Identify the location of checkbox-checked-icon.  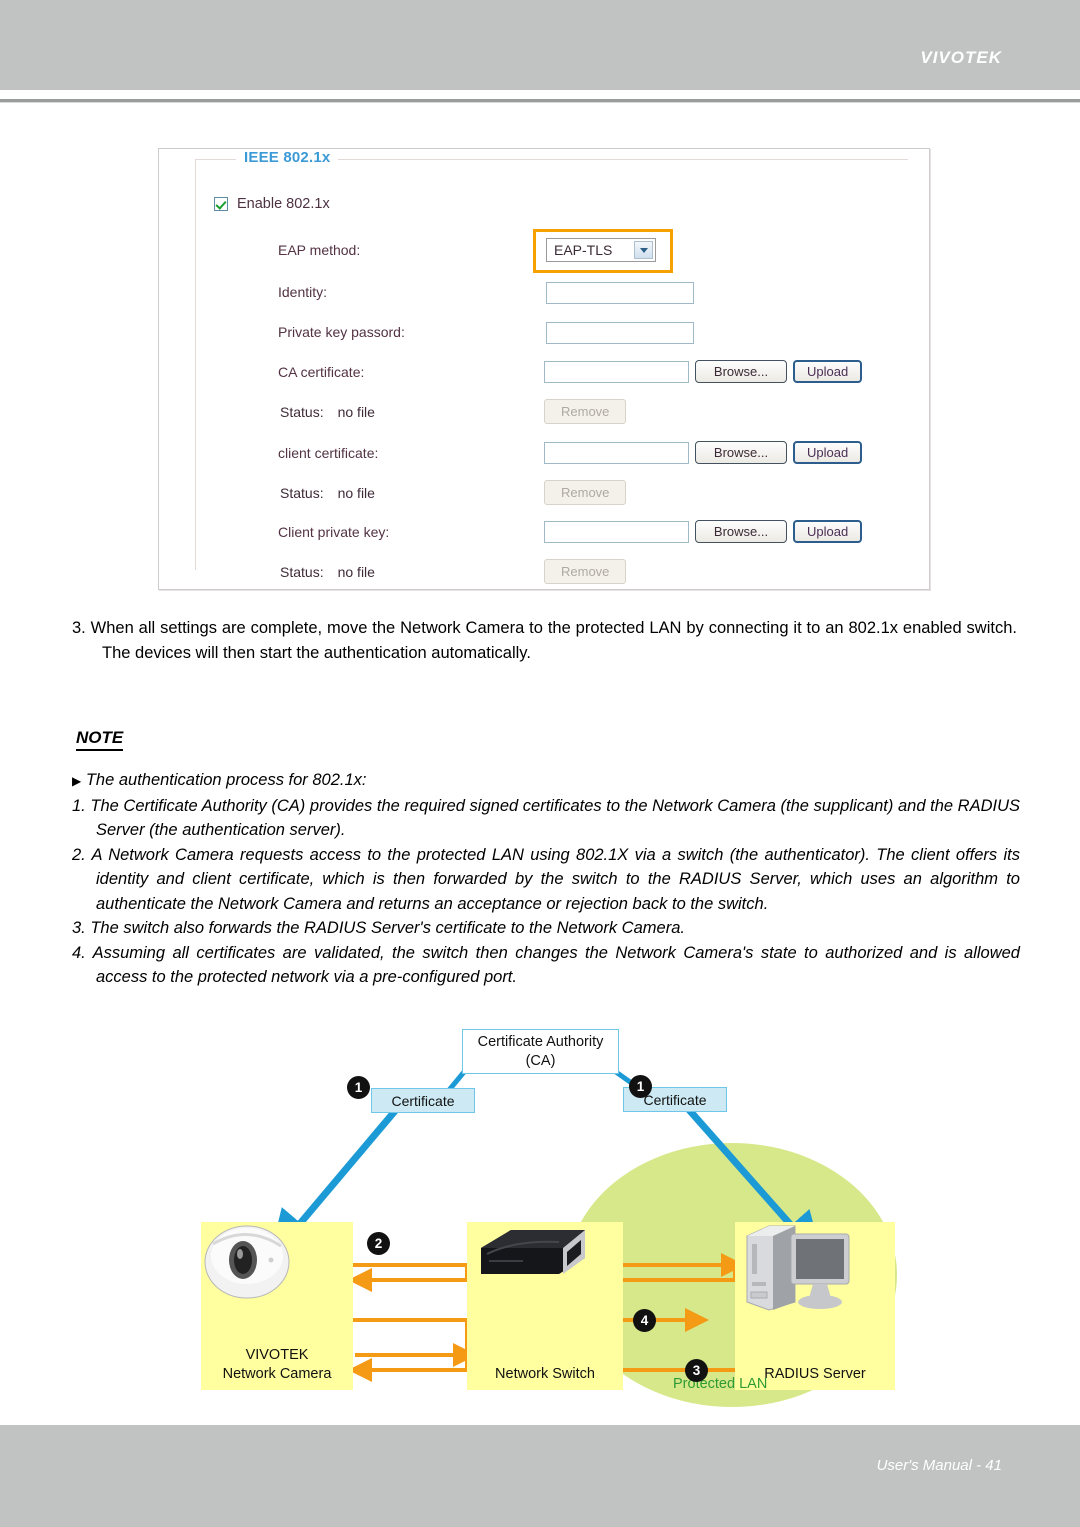
(221, 204).